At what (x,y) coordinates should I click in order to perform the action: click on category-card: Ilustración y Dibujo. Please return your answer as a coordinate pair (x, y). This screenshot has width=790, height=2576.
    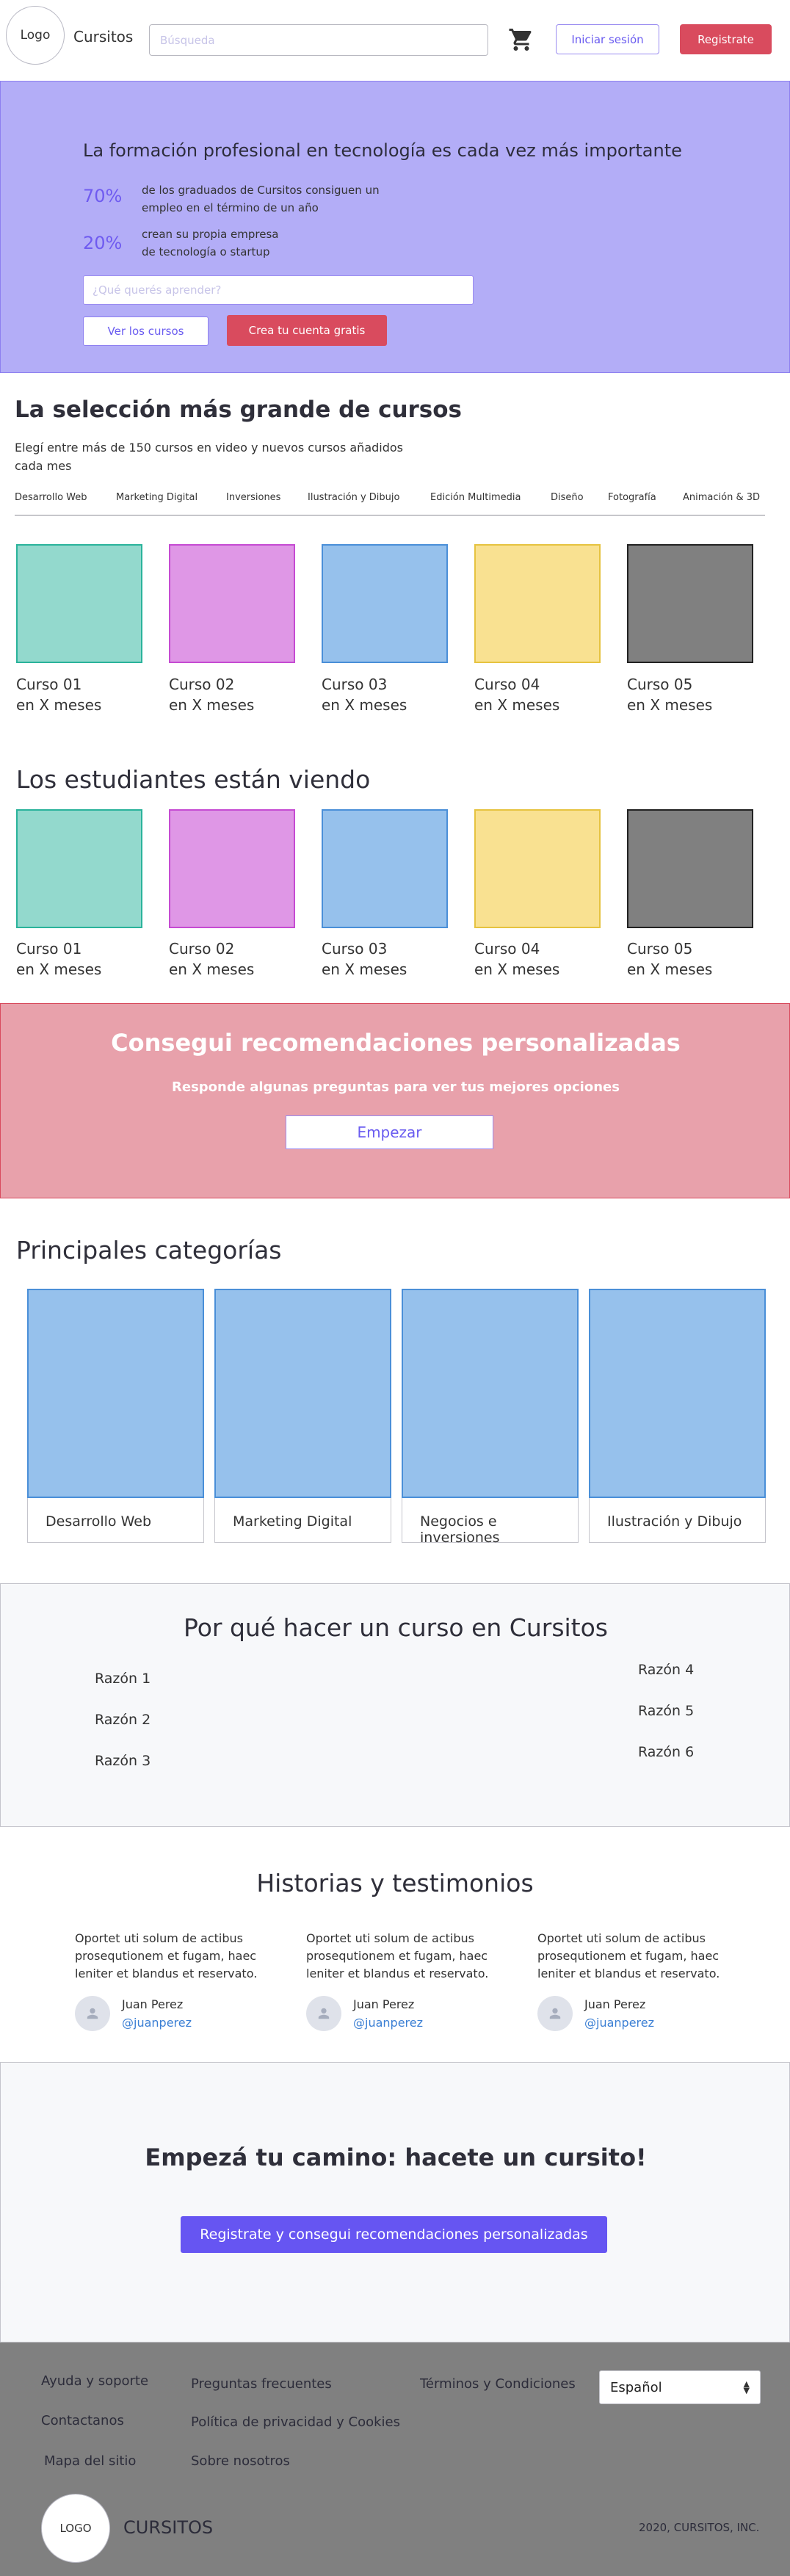
    Looking at the image, I should click on (677, 1416).